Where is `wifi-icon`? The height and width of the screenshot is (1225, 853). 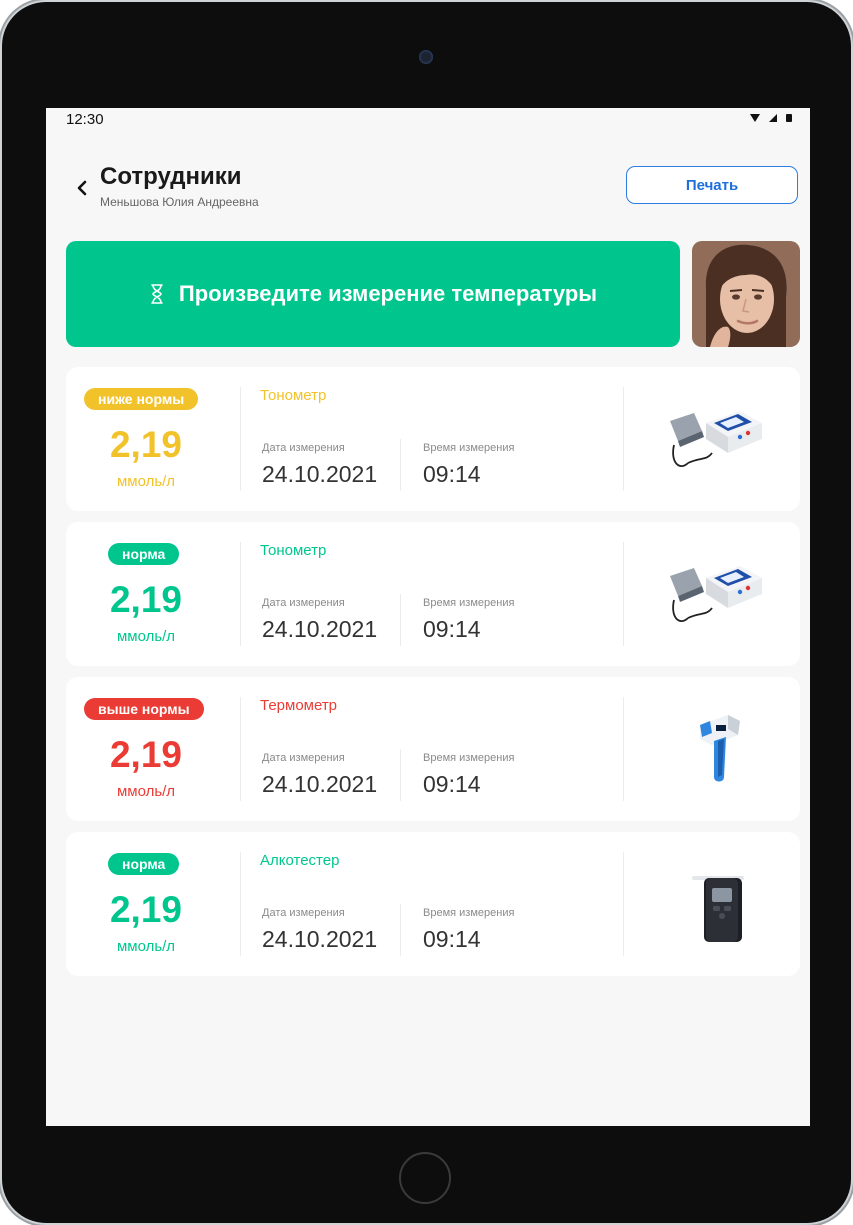 wifi-icon is located at coordinates (755, 118).